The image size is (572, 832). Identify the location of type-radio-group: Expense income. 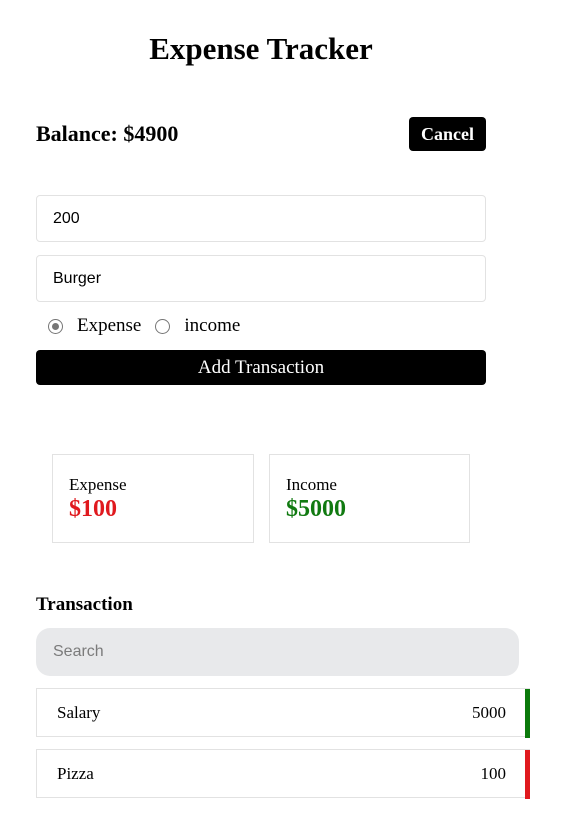
(151, 326).